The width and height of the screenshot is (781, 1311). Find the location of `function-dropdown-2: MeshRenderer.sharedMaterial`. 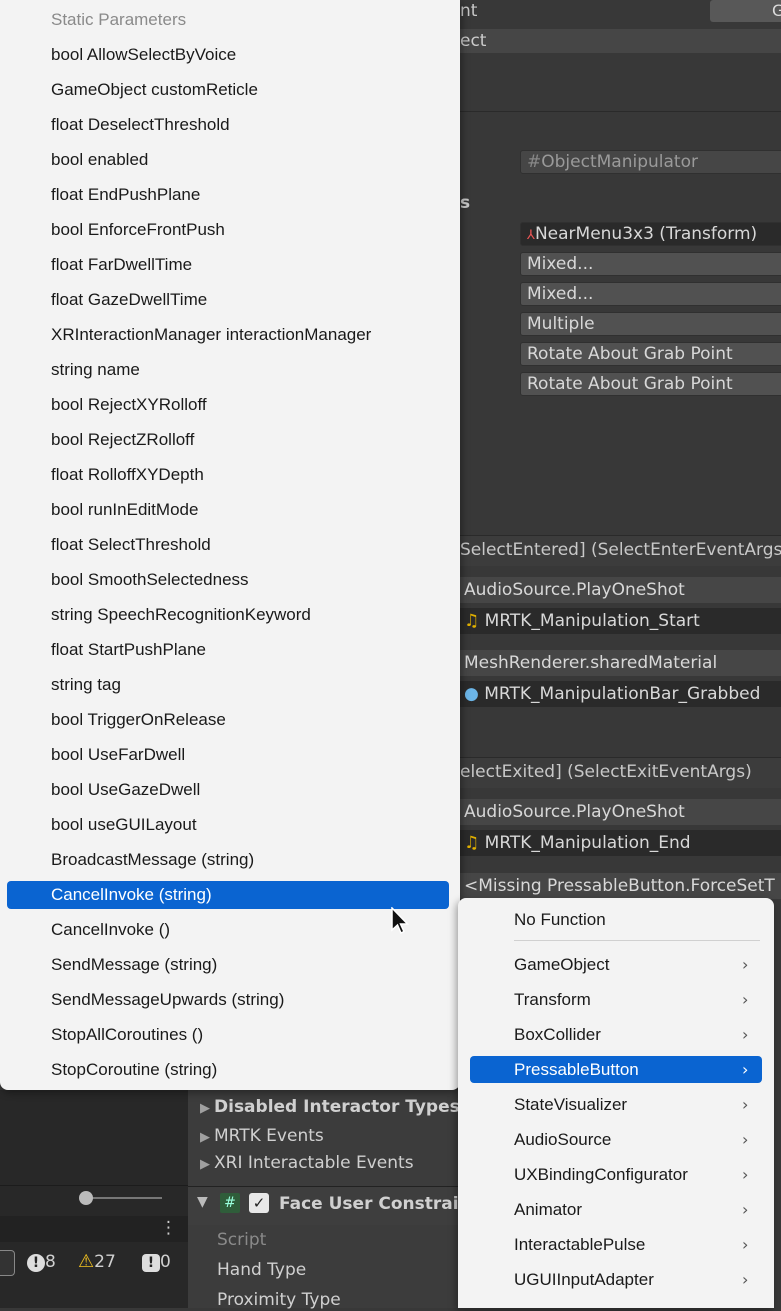

function-dropdown-2: MeshRenderer.sharedMaterial is located at coordinates (620, 663).